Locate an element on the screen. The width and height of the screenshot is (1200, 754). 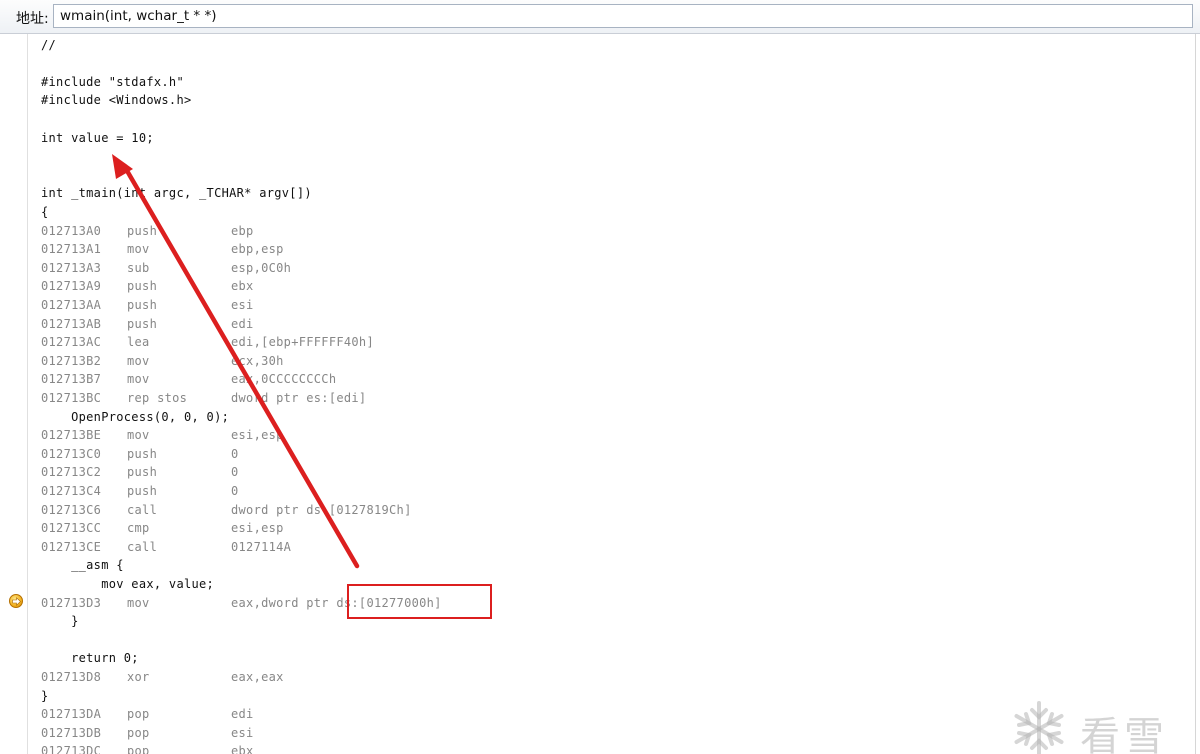
snowflake-icon is located at coordinates (1039, 727).